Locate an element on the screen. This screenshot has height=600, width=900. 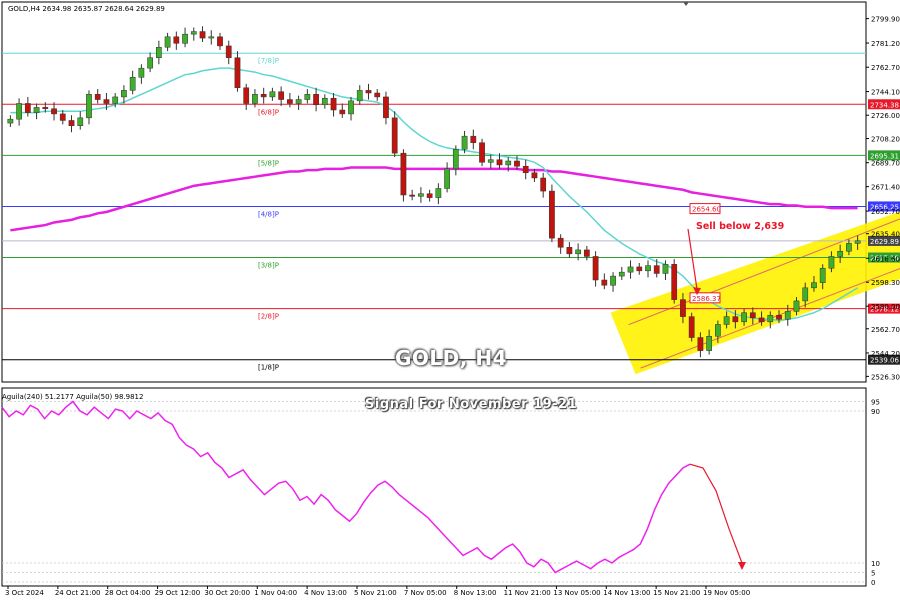
osc-tick-label: 95 is located at coordinates (875, 403).